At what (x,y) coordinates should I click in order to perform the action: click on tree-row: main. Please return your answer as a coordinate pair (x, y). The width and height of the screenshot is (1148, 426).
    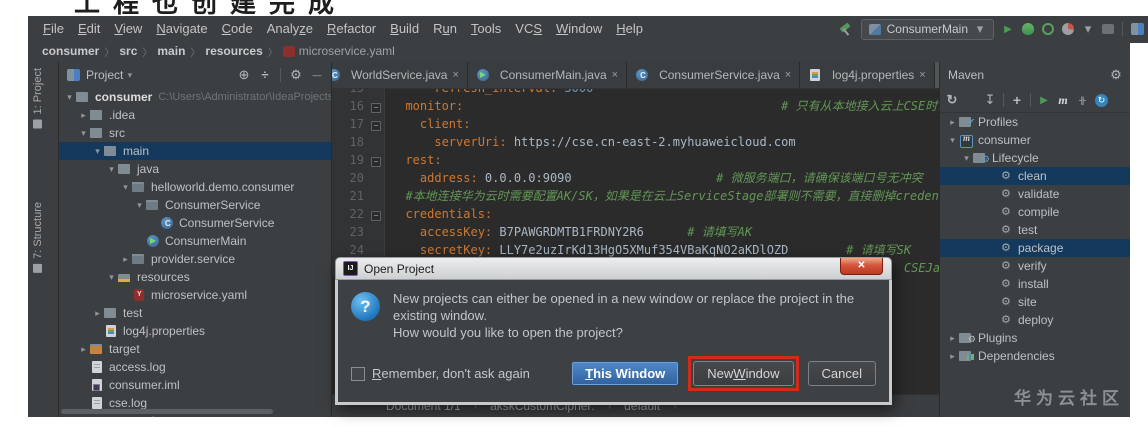
    Looking at the image, I should click on (195, 151).